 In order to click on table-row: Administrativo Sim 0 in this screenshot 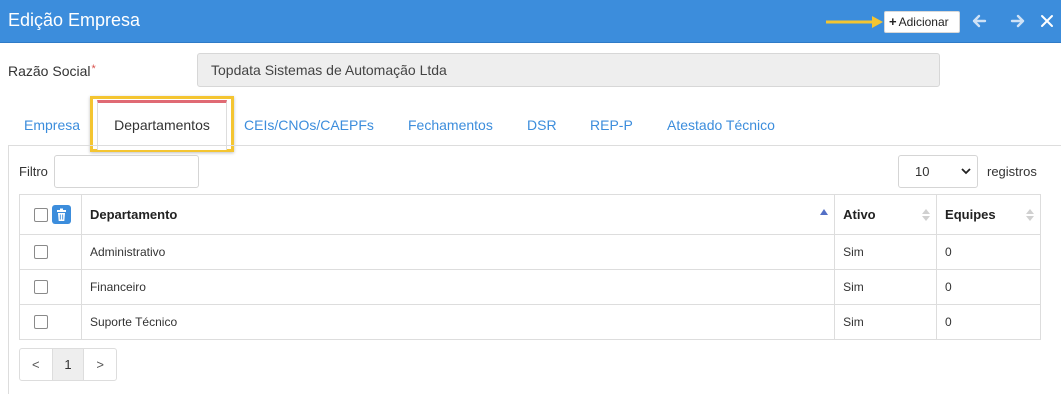, I will do `click(530, 252)`.